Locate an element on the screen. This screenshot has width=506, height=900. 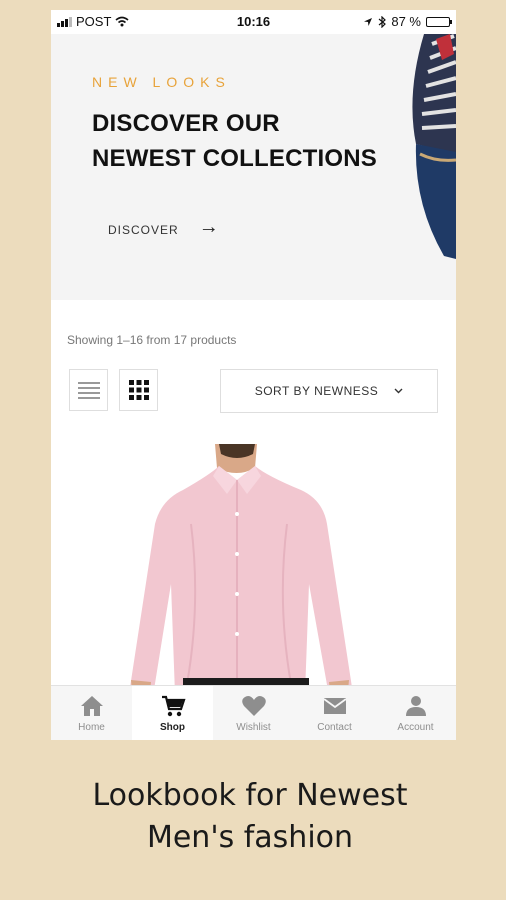
caption-line1: Lookbook for Newest is located at coordinates (250, 795).